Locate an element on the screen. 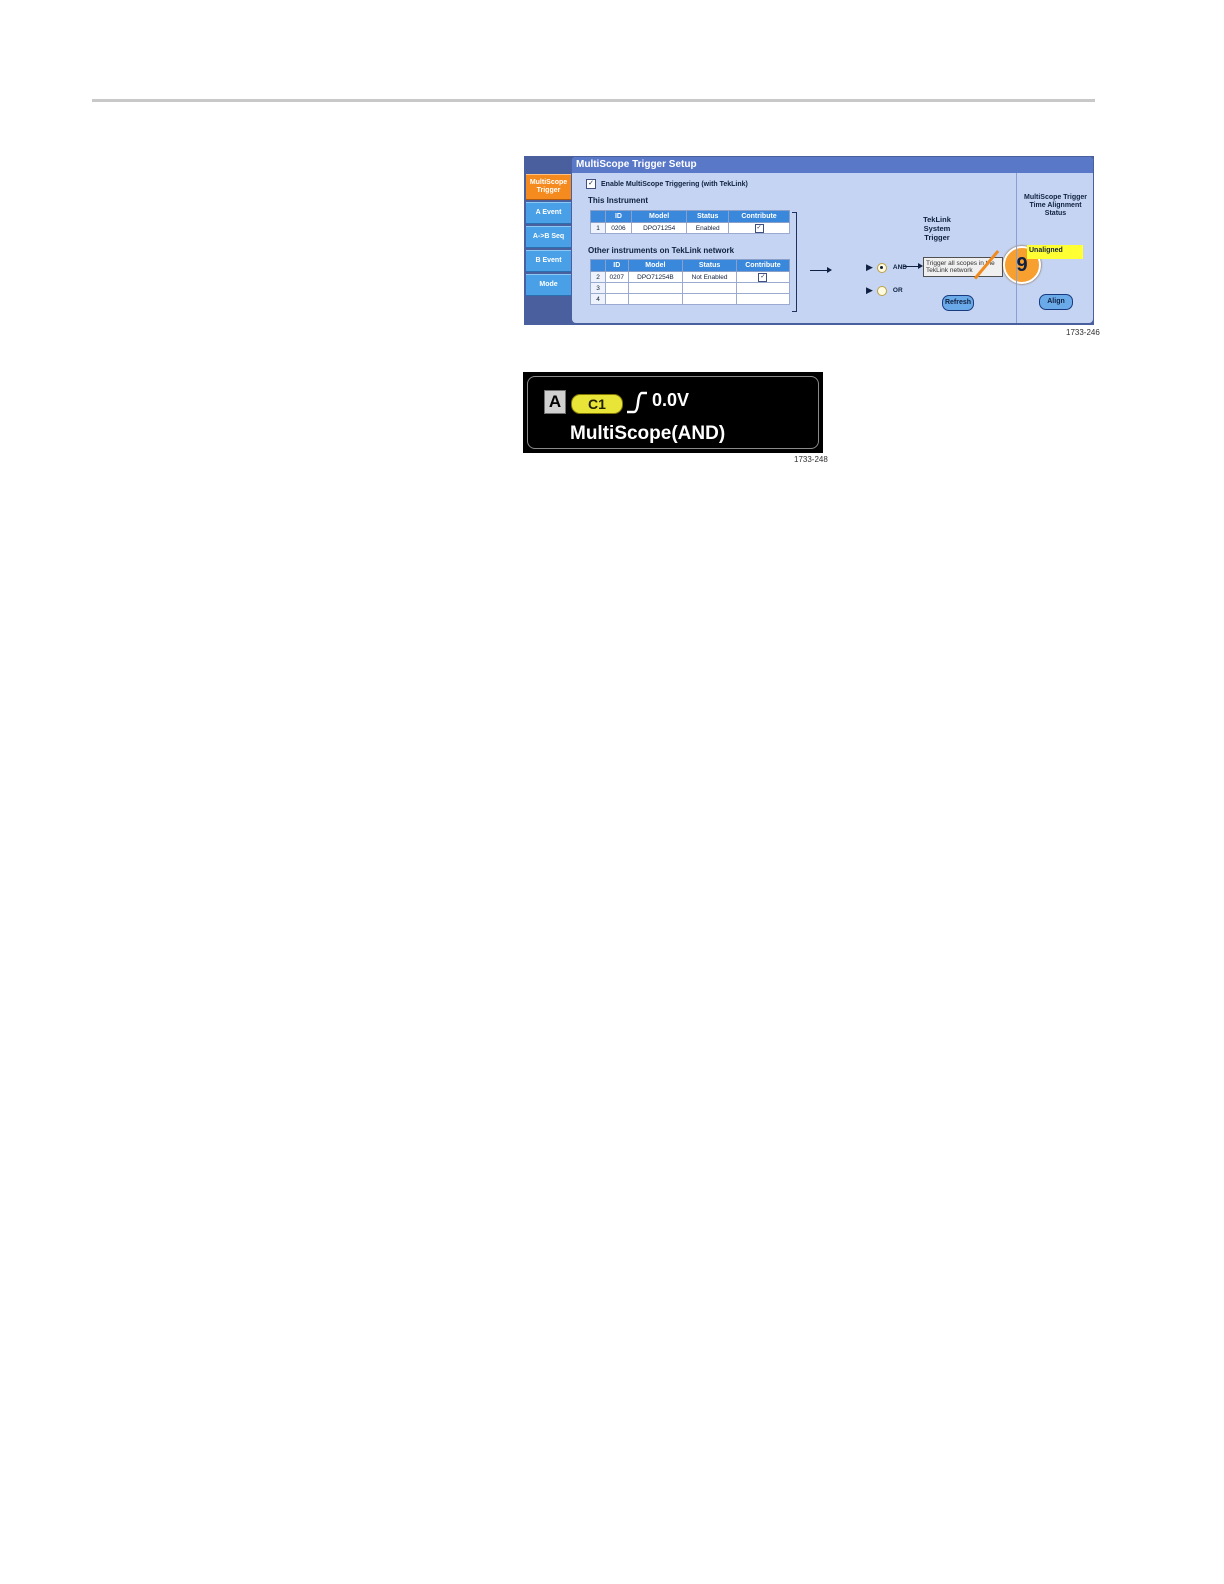 The width and height of the screenshot is (1224, 1584). figure-id-readout: 1733-248 is located at coordinates (811, 459).